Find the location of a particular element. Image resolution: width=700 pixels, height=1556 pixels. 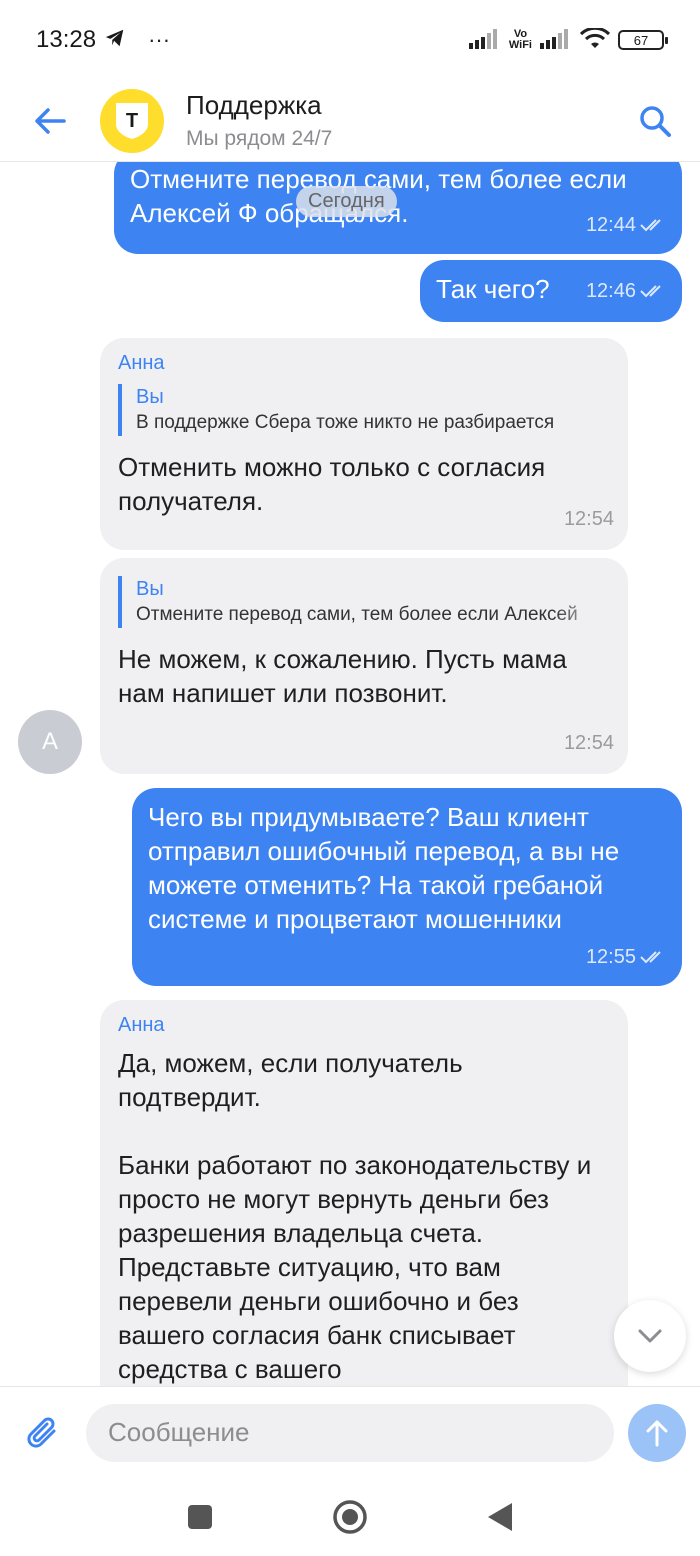

search-icon is located at coordinates (655, 121).